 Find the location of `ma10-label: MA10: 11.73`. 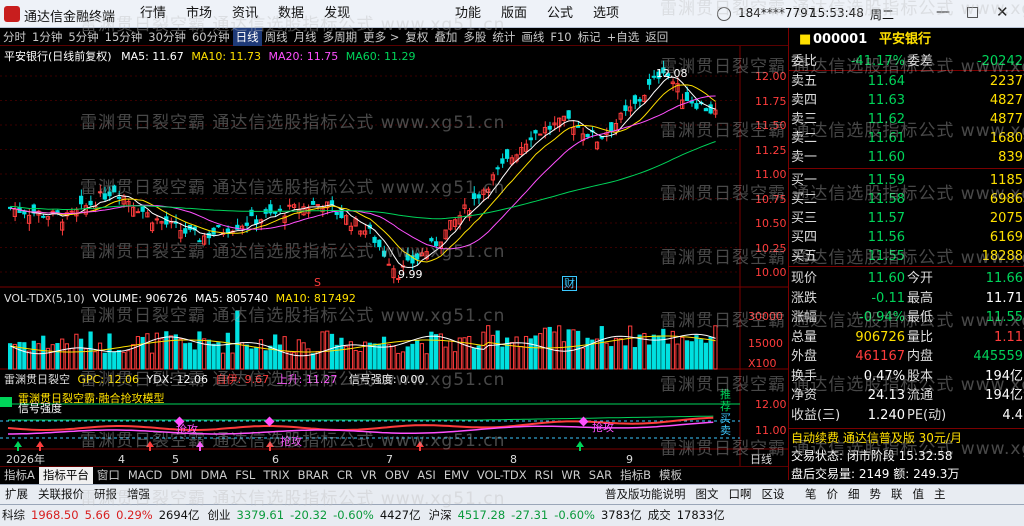

ma10-label: MA10: 11.73 is located at coordinates (226, 56).